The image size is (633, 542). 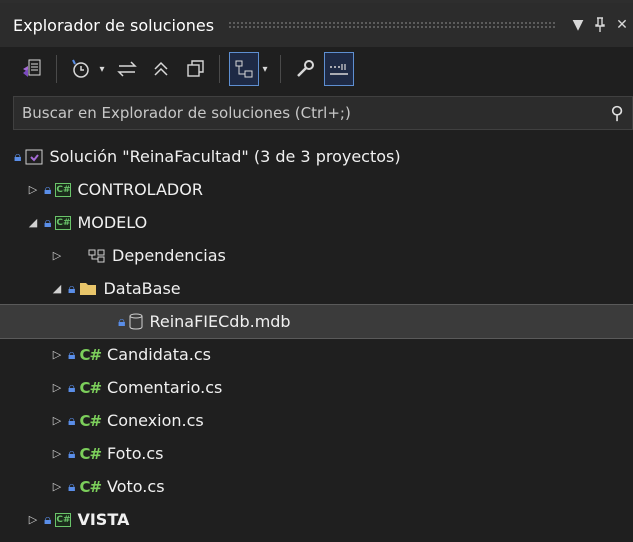 I want to click on show-all-files-icon, so click(x=195, y=69).